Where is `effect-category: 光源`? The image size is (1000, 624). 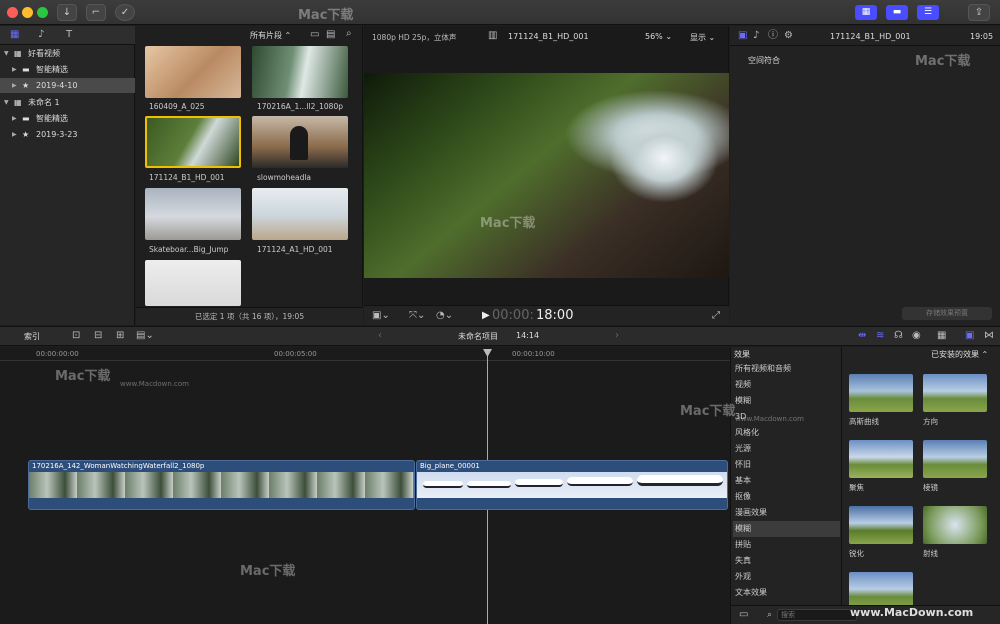
effect-category: 光源 is located at coordinates (786, 449).